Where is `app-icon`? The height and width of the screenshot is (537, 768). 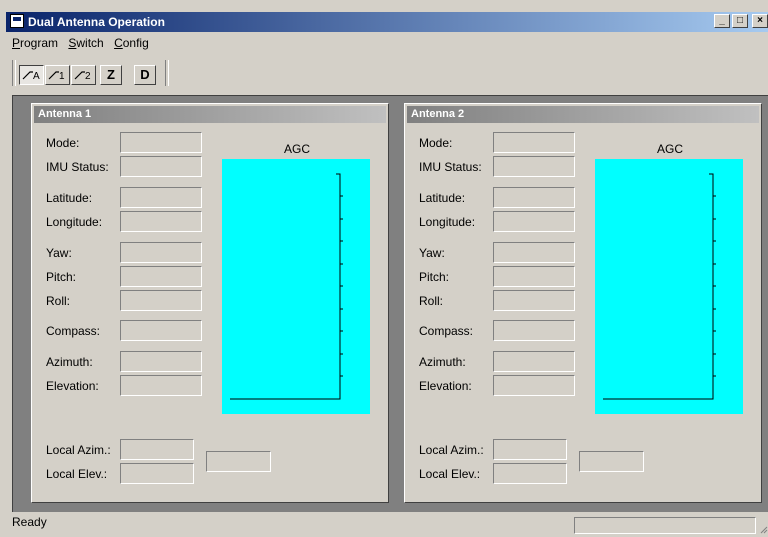
app-icon is located at coordinates (17, 21).